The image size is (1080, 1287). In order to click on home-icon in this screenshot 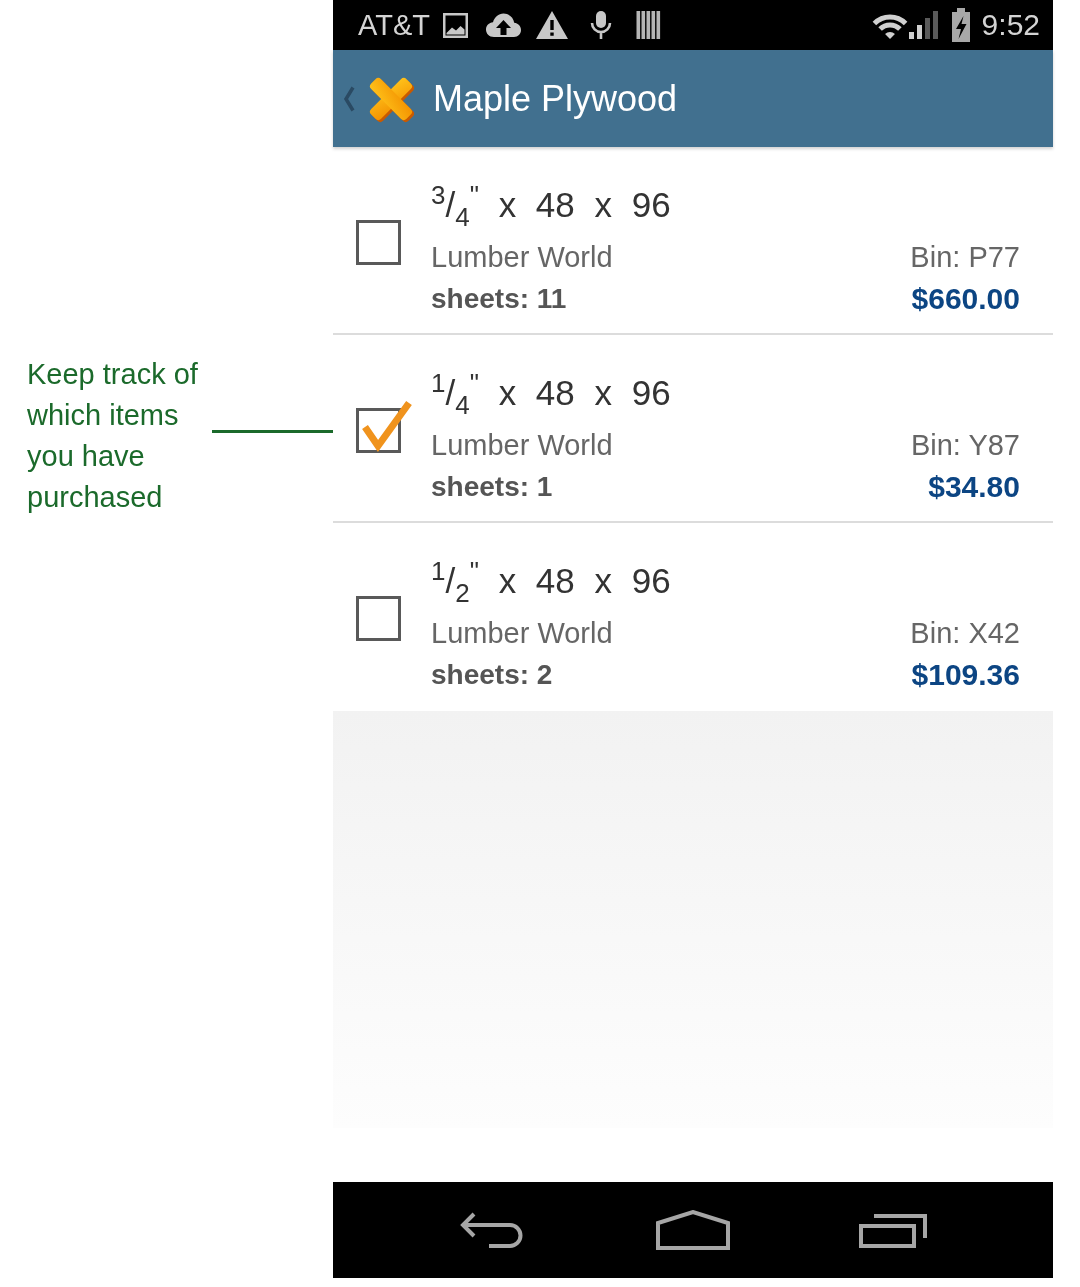, I will do `click(693, 1230)`.